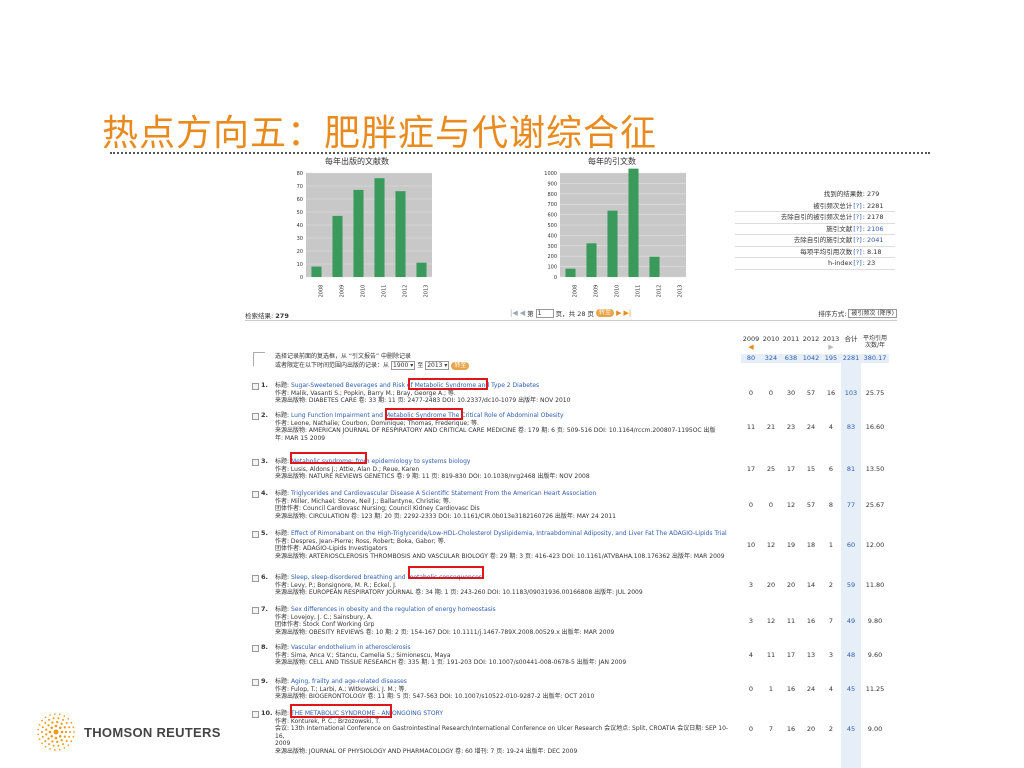 The image size is (1024, 768). Describe the element at coordinates (815, 264) in the screenshot. I see `stats-row: h-index [?]:23` at that location.